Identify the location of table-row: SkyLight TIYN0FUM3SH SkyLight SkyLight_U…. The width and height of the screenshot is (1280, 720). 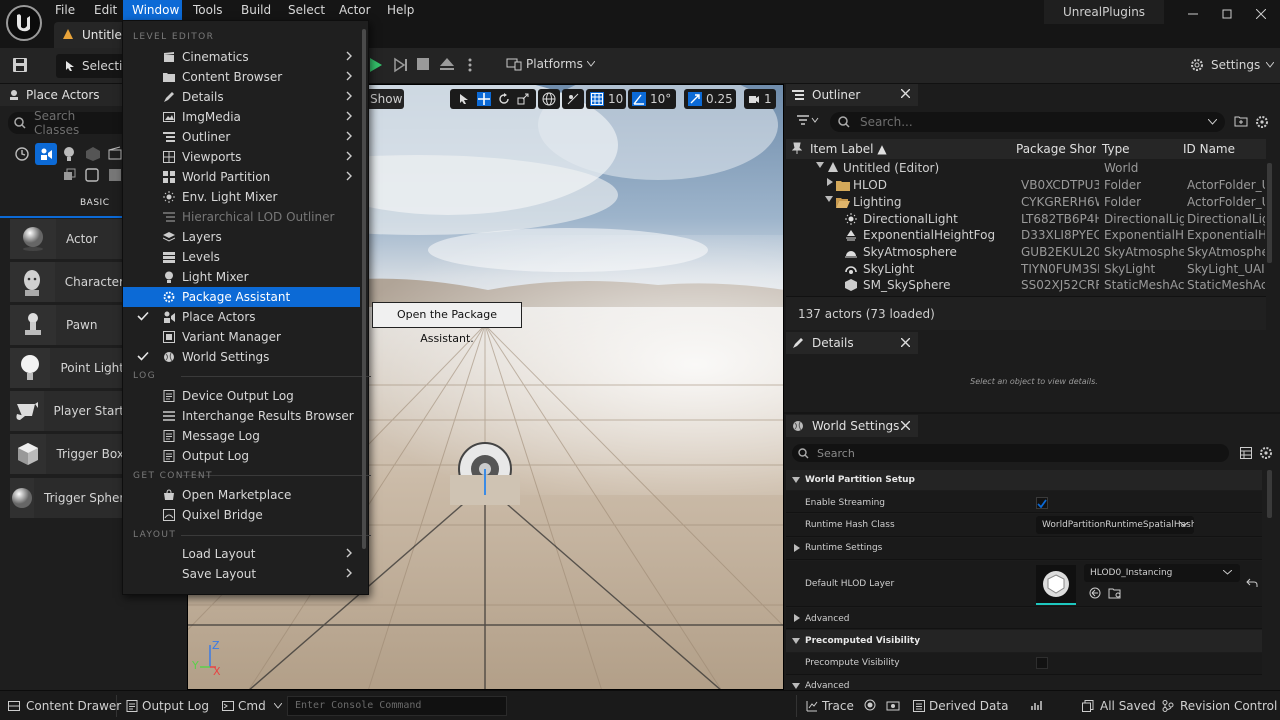
(1026, 270).